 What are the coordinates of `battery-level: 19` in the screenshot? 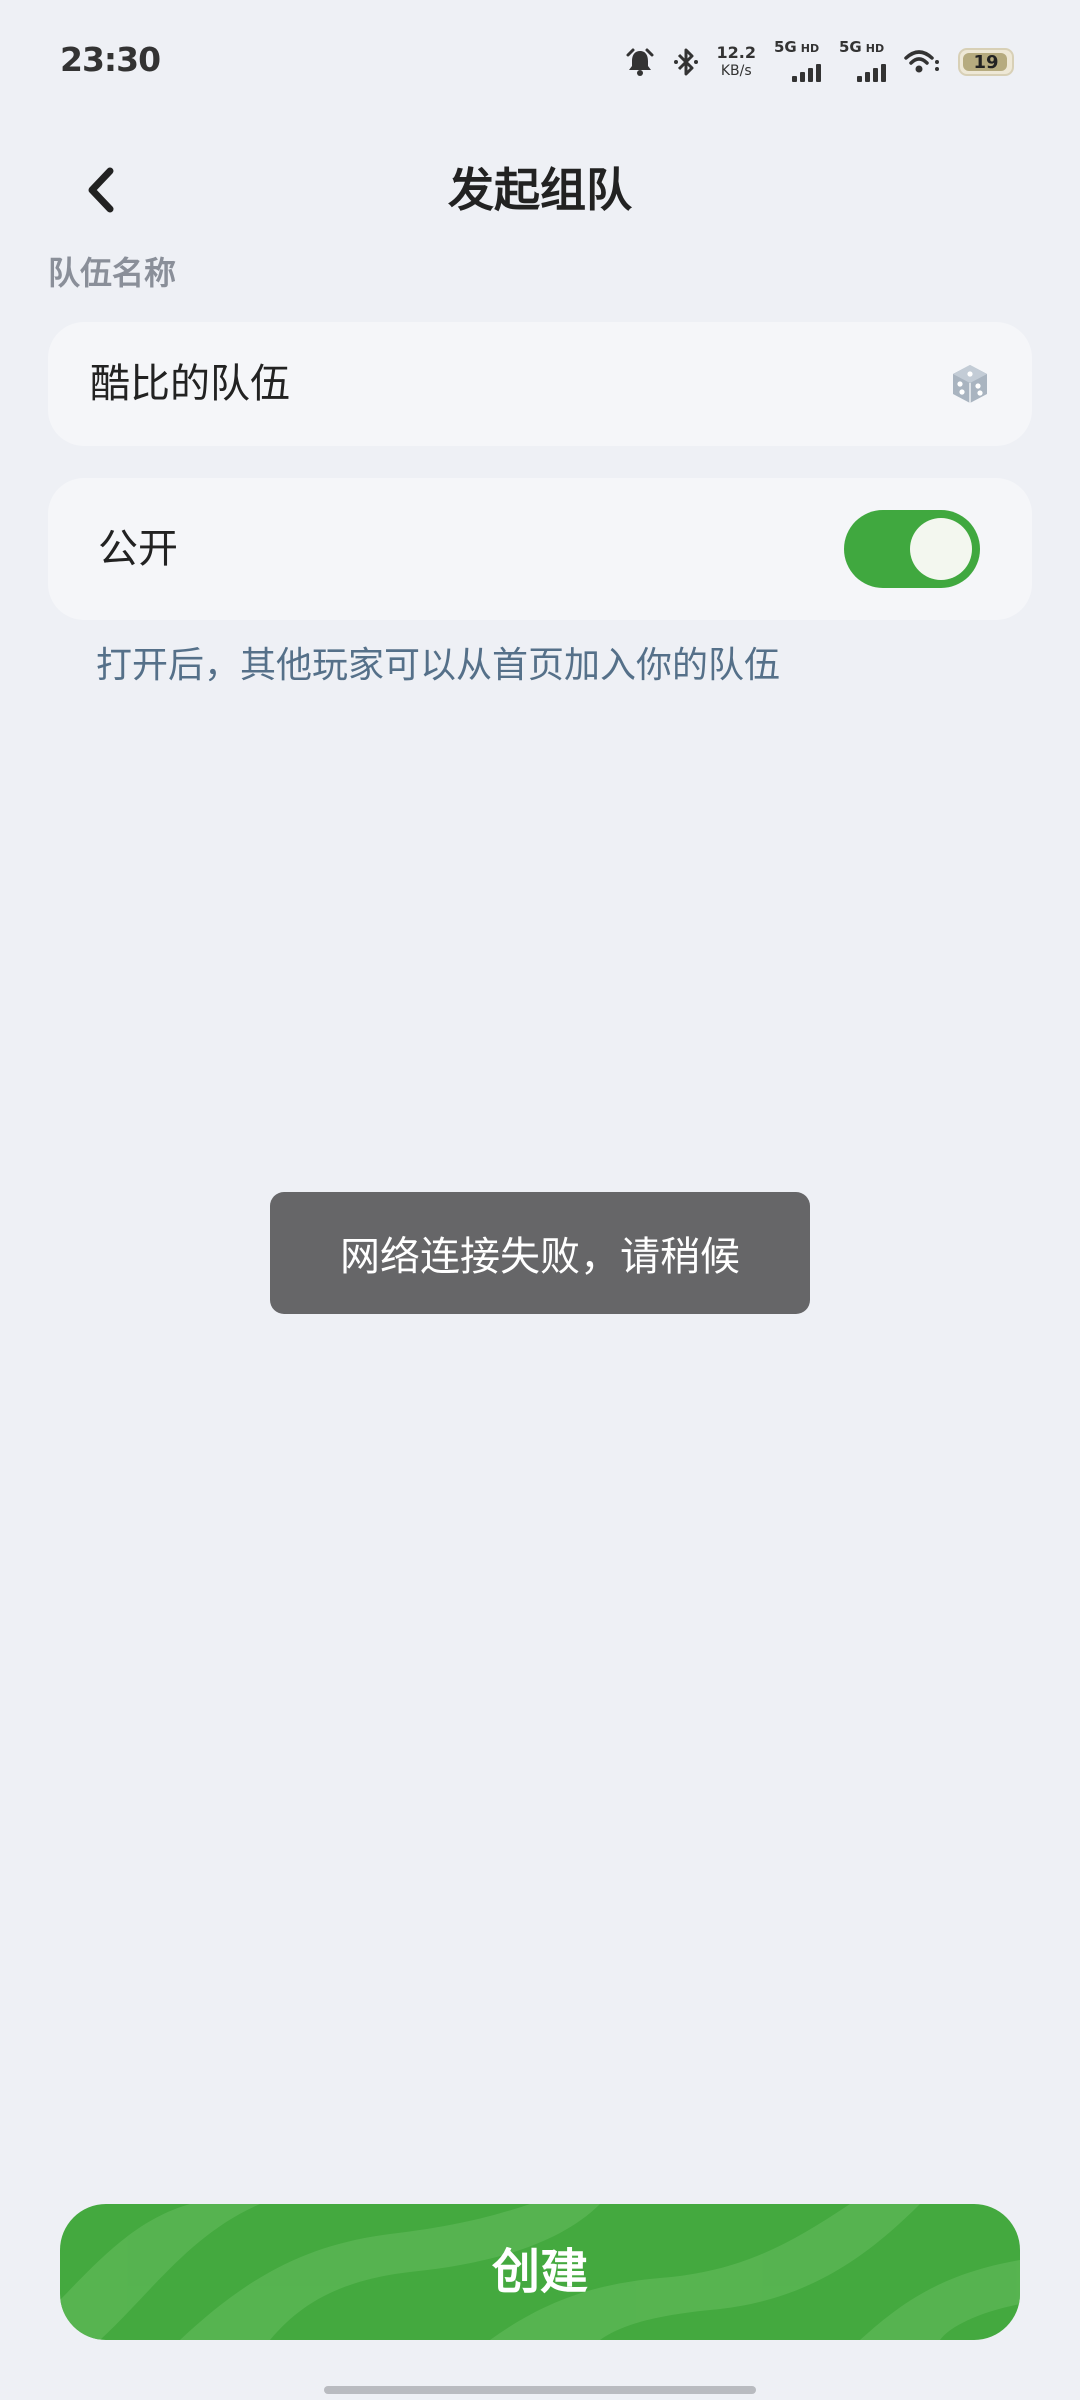 It's located at (986, 62).